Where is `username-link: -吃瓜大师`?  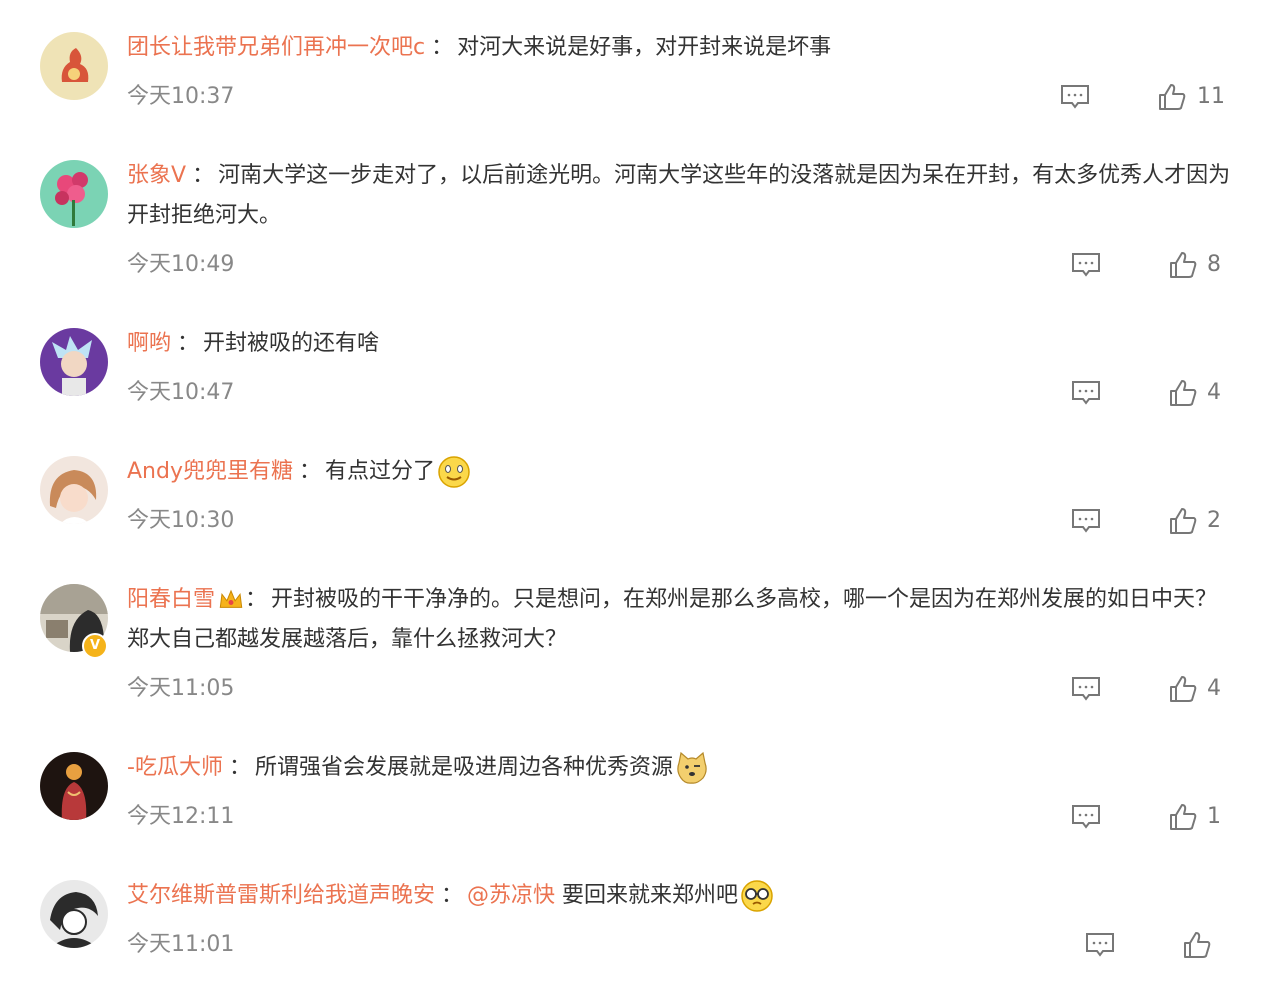 username-link: -吃瓜大师 is located at coordinates (175, 767).